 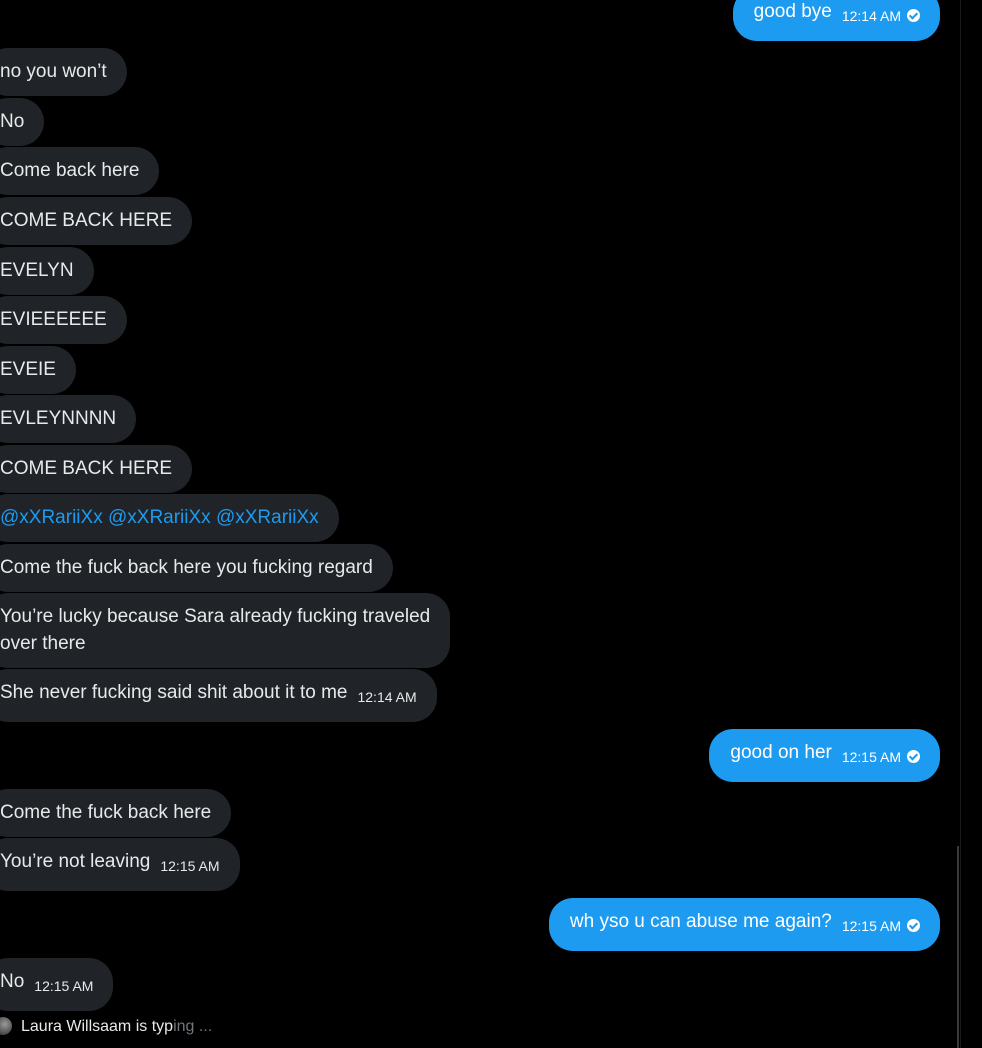 I want to click on outgoing-message: wh yso u can abuse me again? 12:15 AM, so click(x=744, y=924).